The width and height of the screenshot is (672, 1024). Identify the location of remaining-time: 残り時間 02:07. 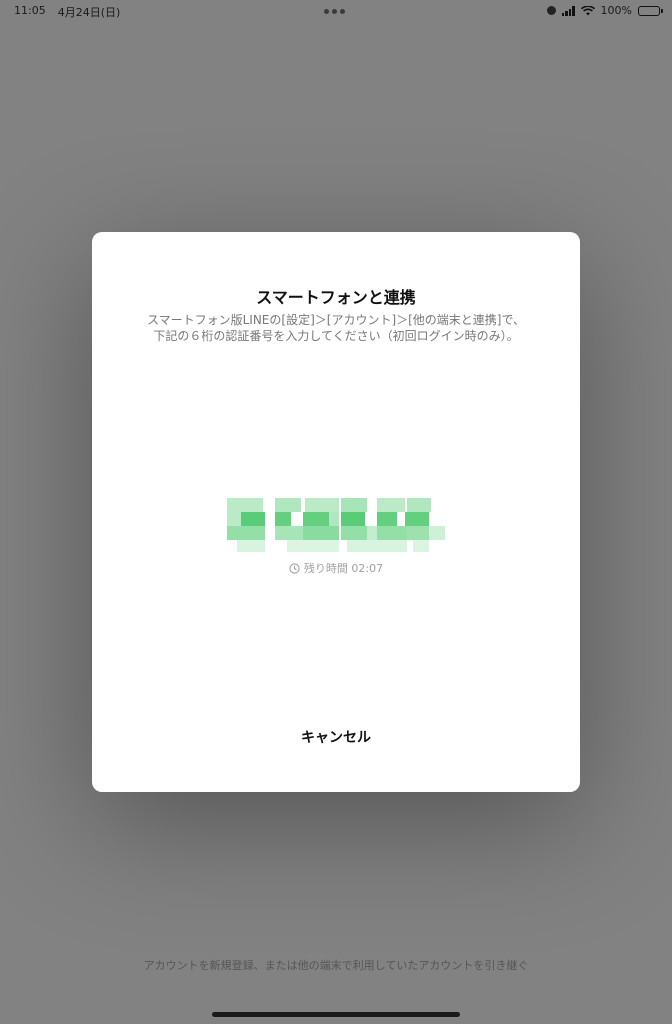
(336, 568).